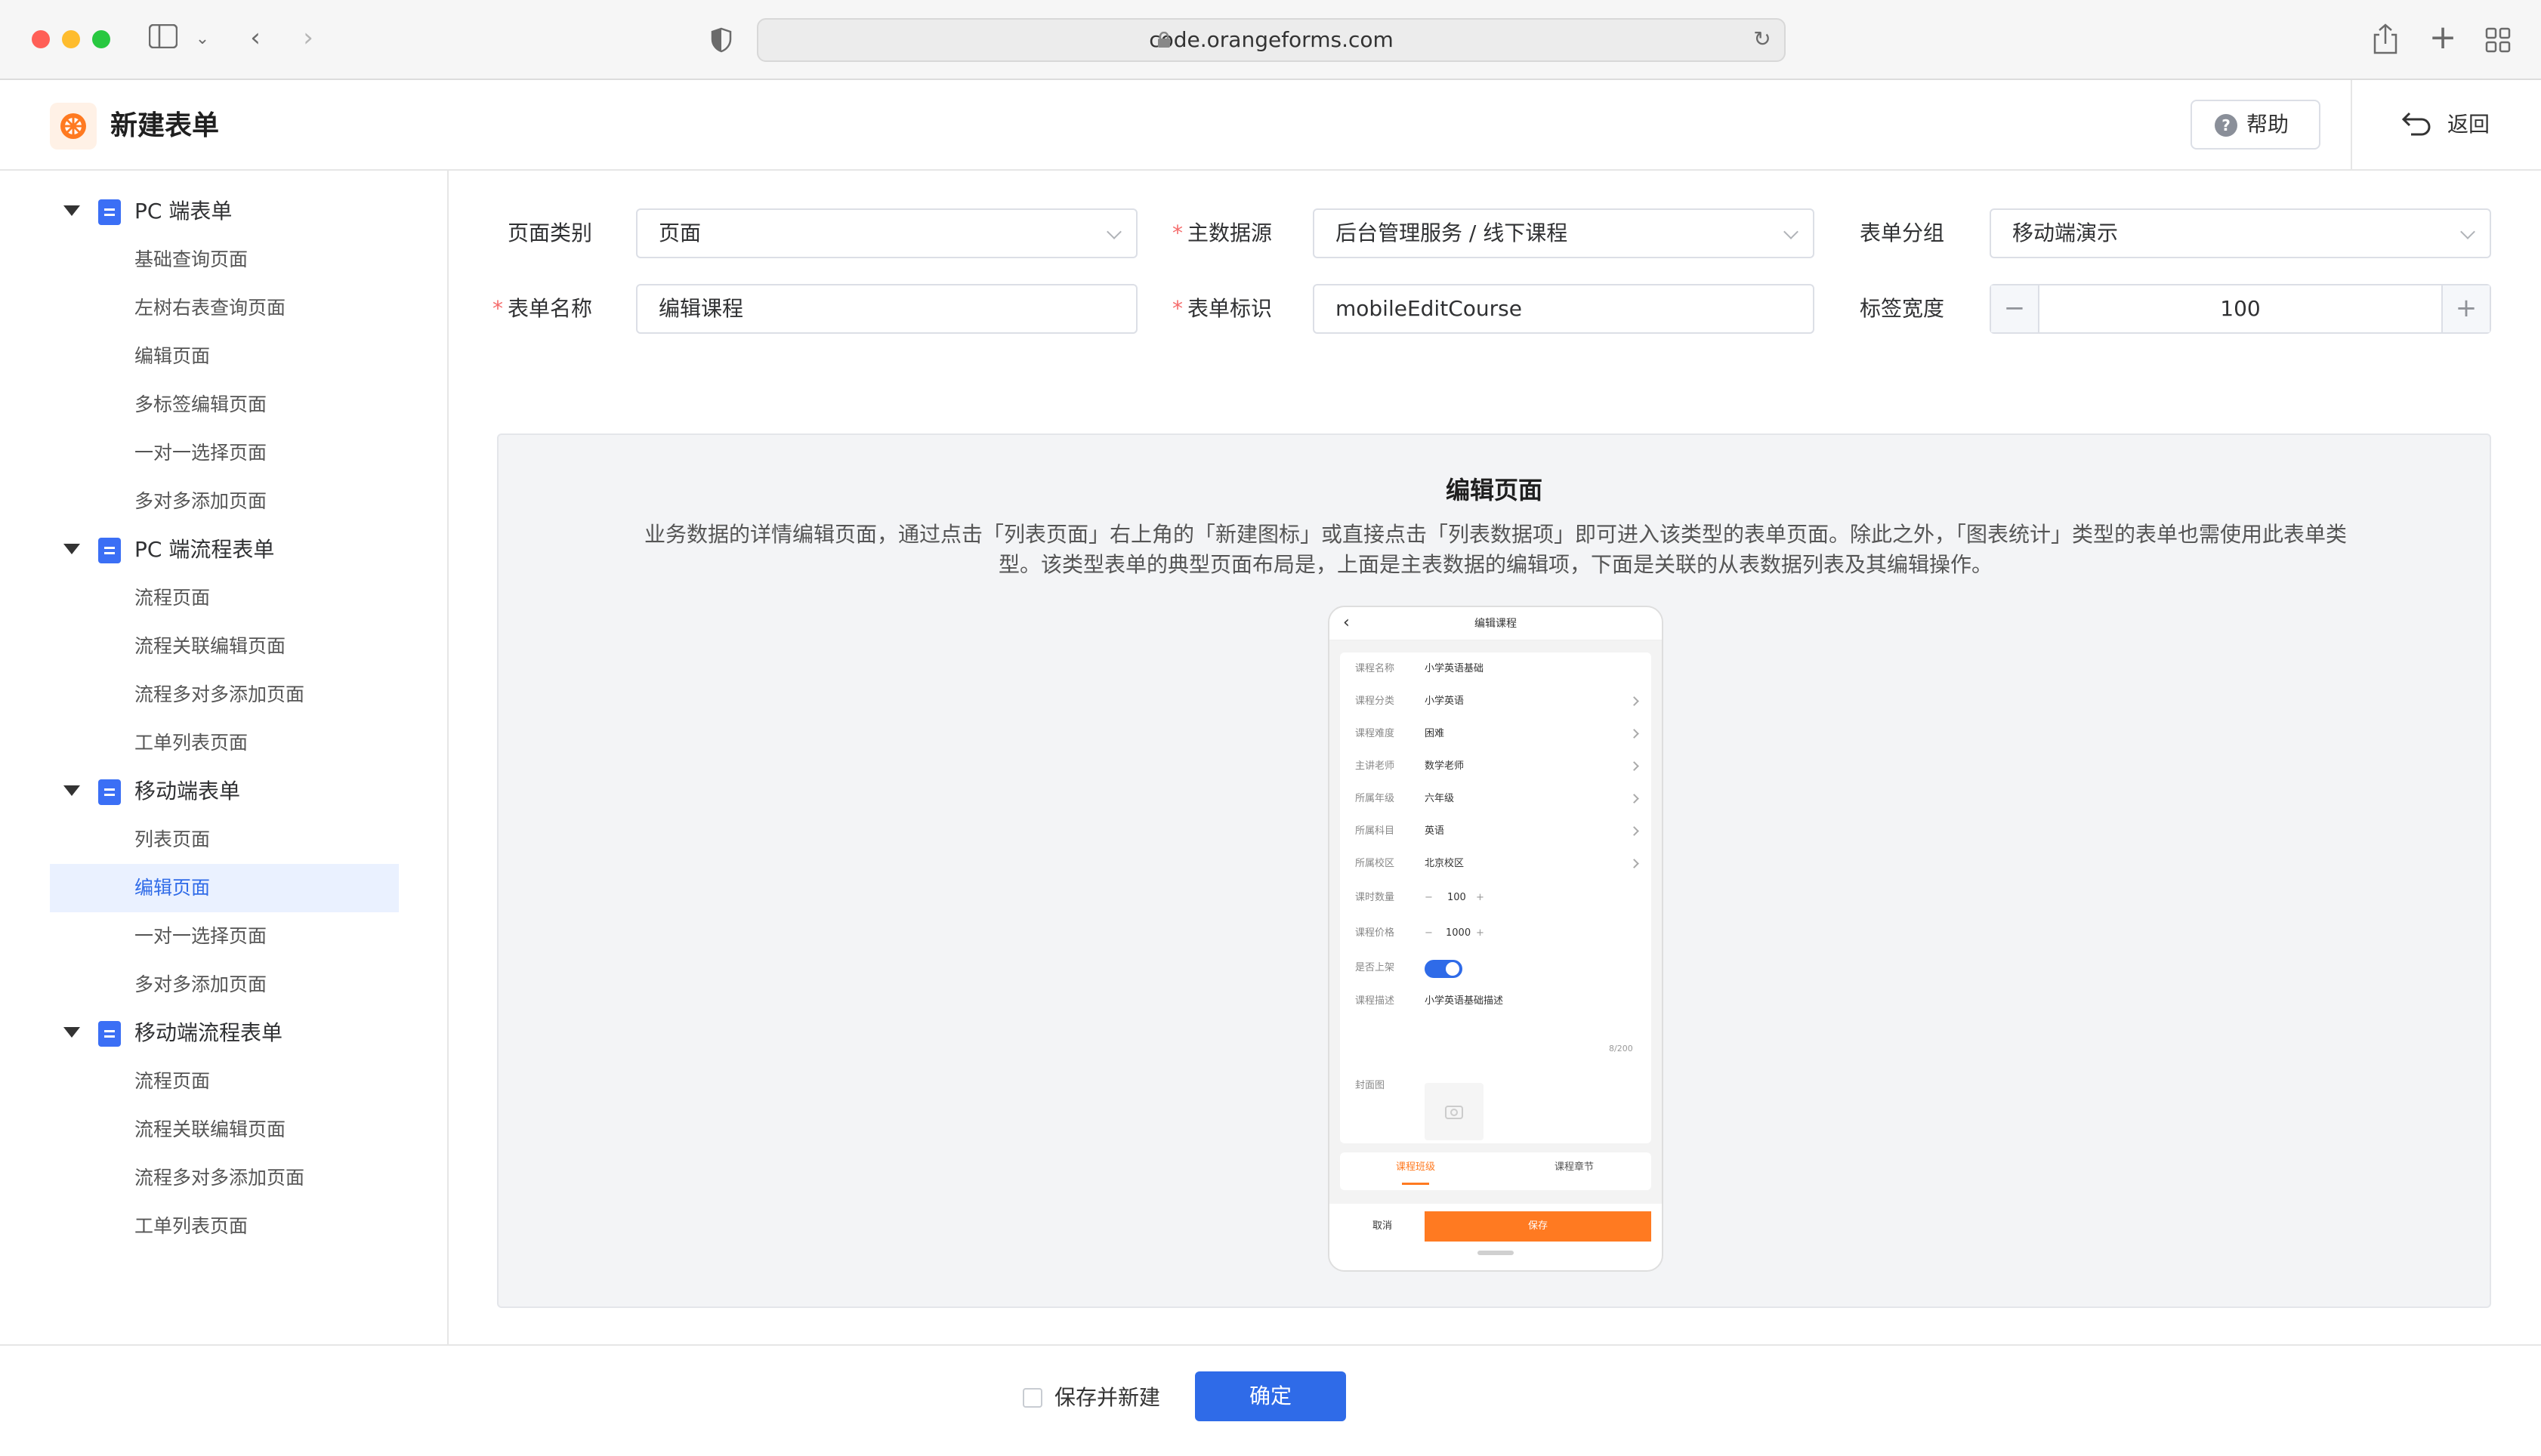 The image size is (2541, 1456). Describe the element at coordinates (1538, 1226) in the screenshot. I see `mobile-save-button: 保存` at that location.